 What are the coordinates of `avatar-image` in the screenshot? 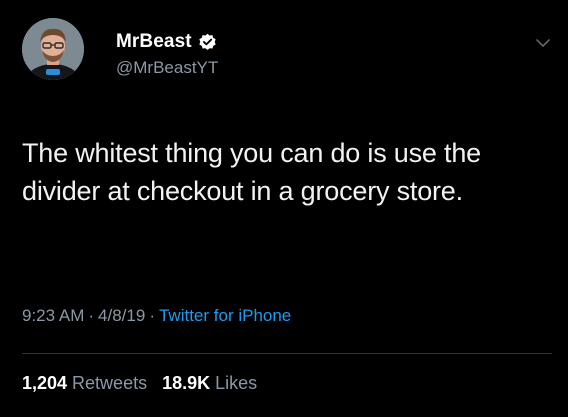 It's located at (53, 49).